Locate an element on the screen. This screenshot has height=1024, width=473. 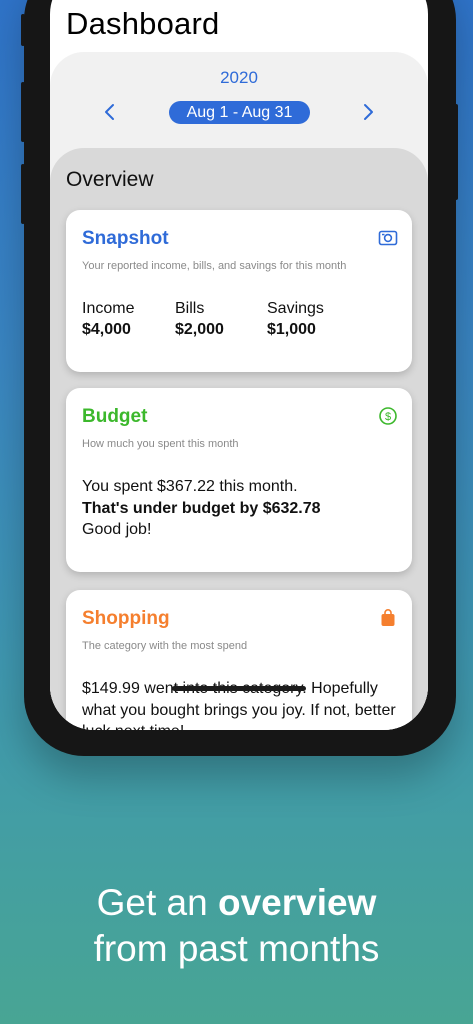
promo-caption: Get an overview from past months is located at coordinates (236, 926).